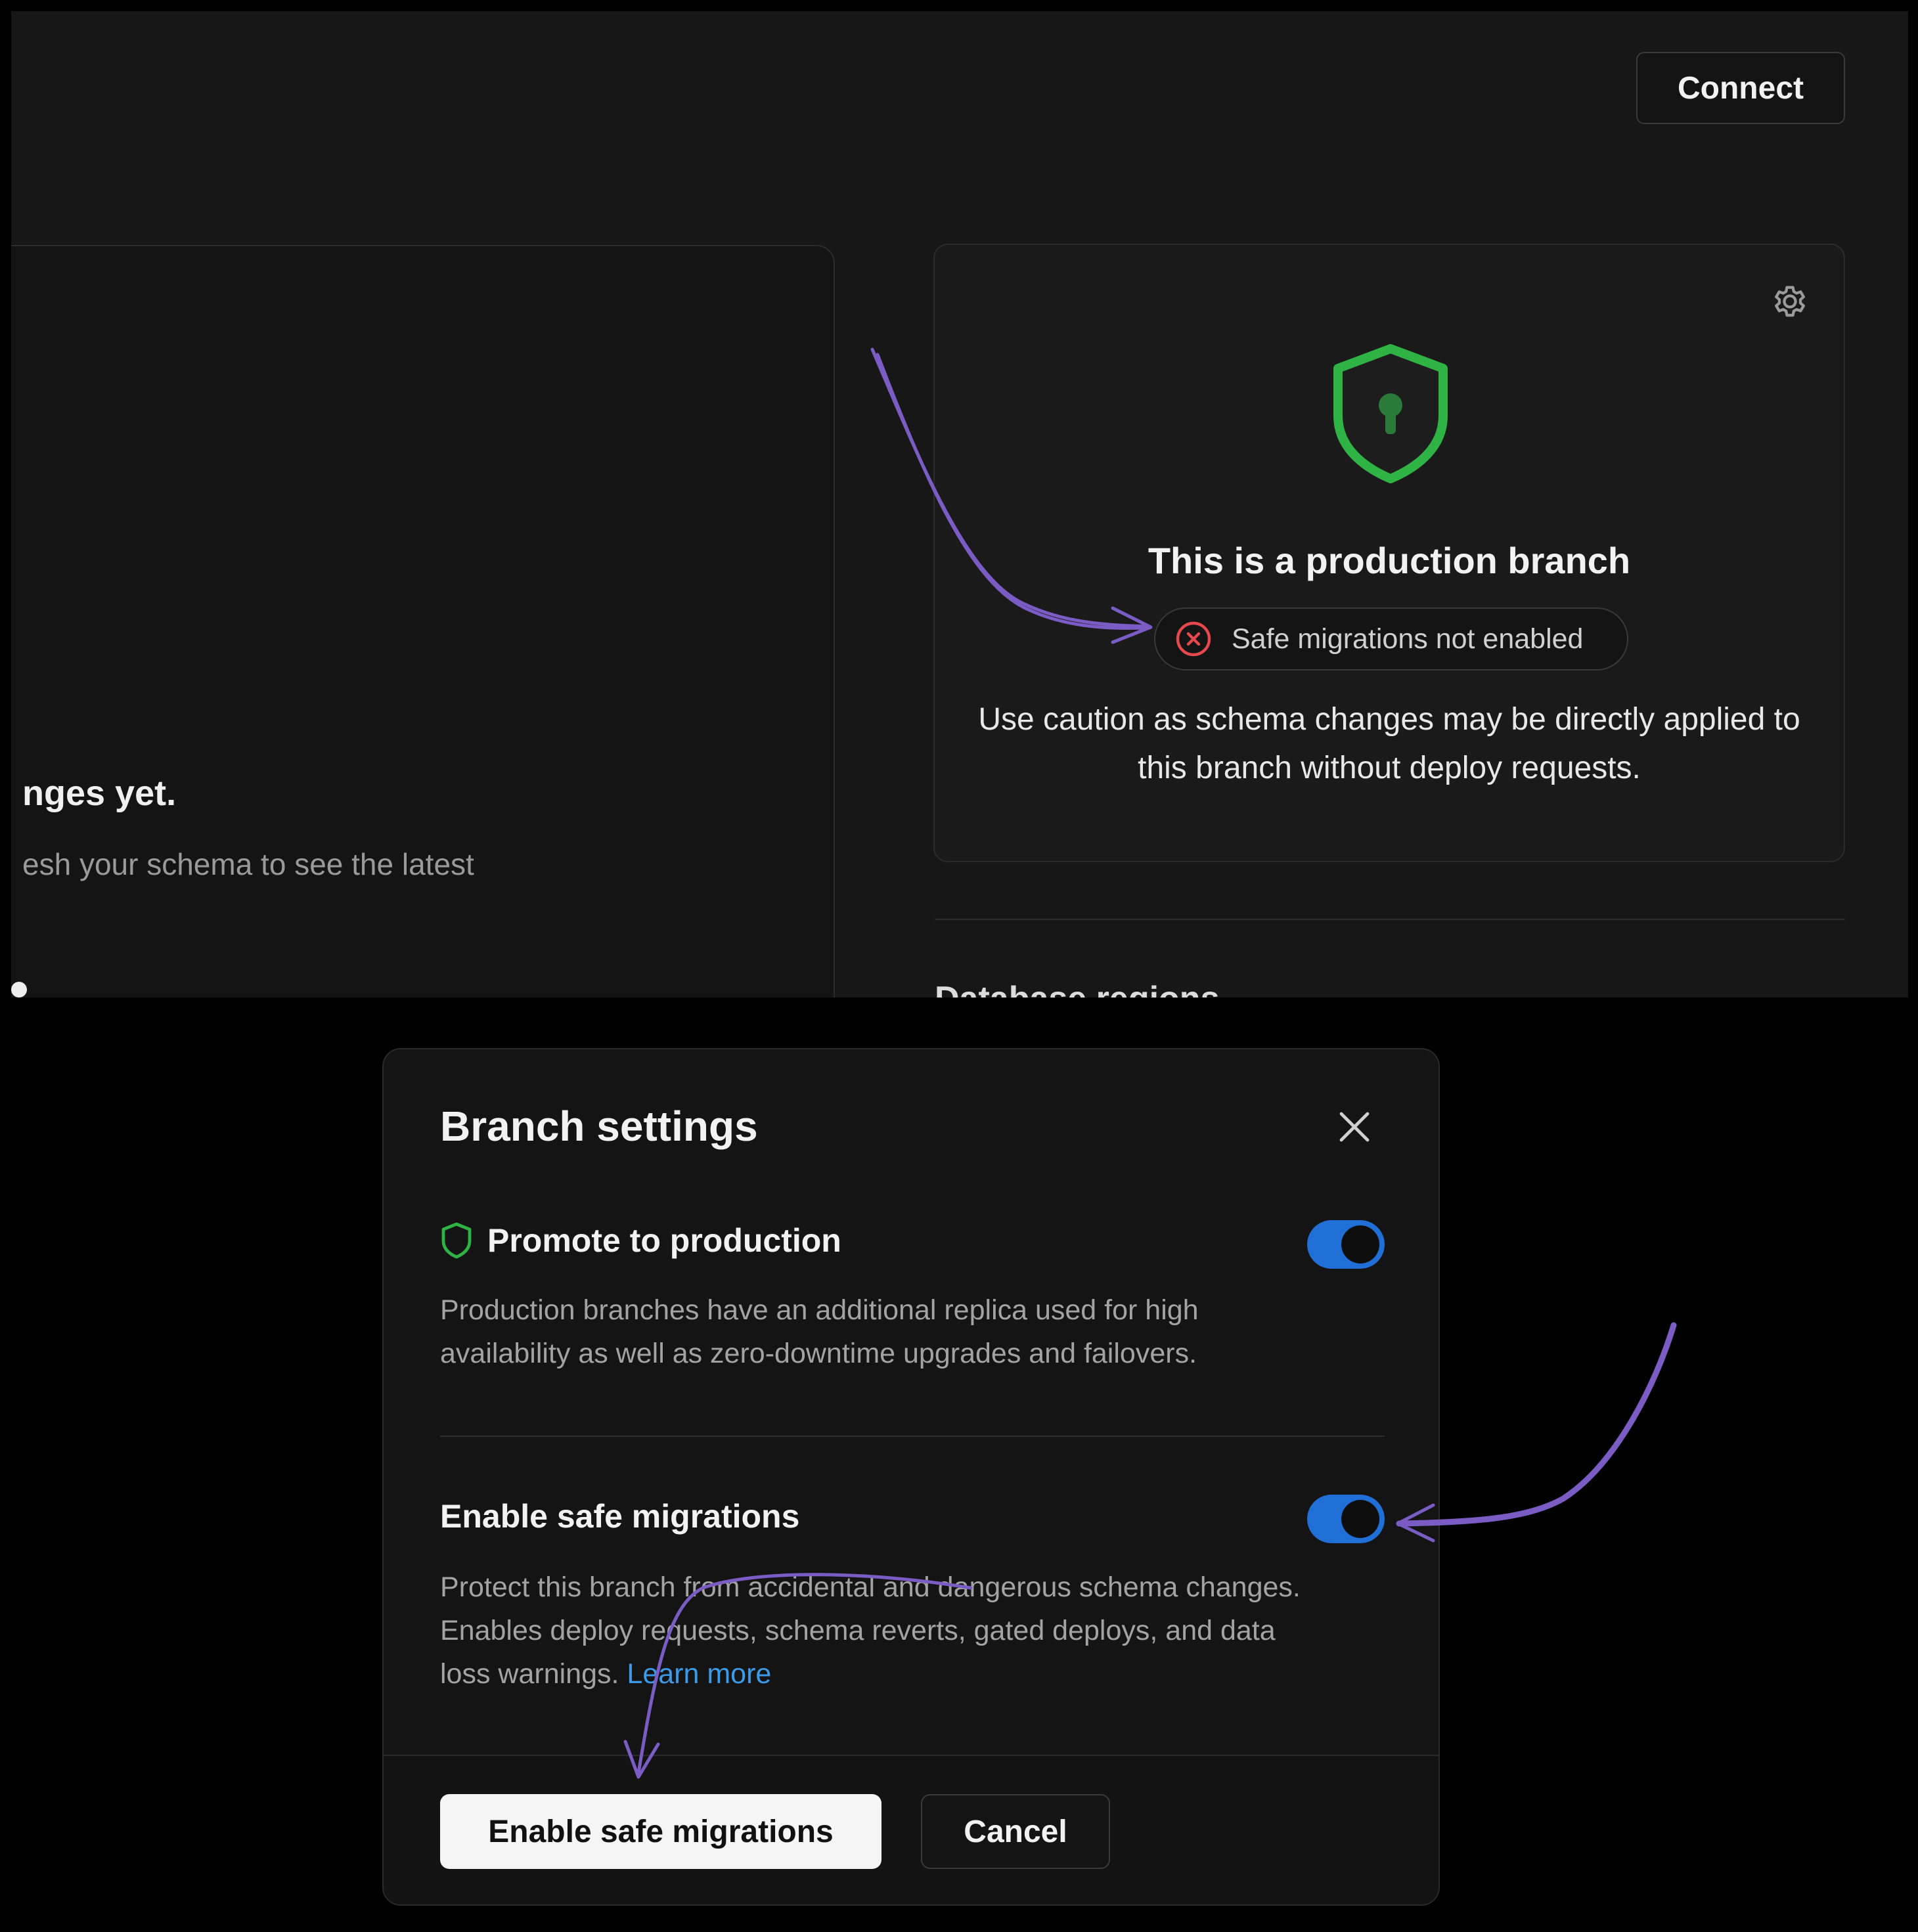 The image size is (1918, 1932). I want to click on enable-safe-migrations-label: Enable safe migrations, so click(619, 1516).